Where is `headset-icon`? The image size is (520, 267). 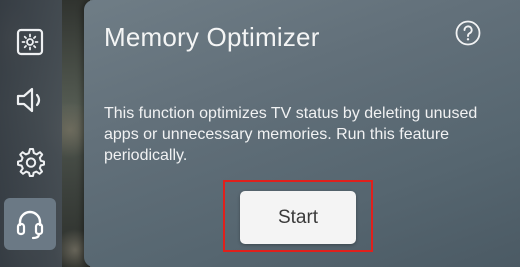
headset-icon is located at coordinates (30, 225).